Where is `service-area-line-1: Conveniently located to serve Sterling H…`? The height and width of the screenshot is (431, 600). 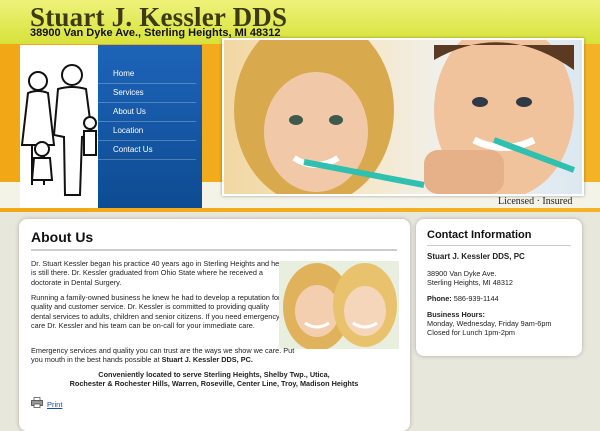 service-area-line-1: Conveniently located to serve Sterling H… is located at coordinates (214, 374).